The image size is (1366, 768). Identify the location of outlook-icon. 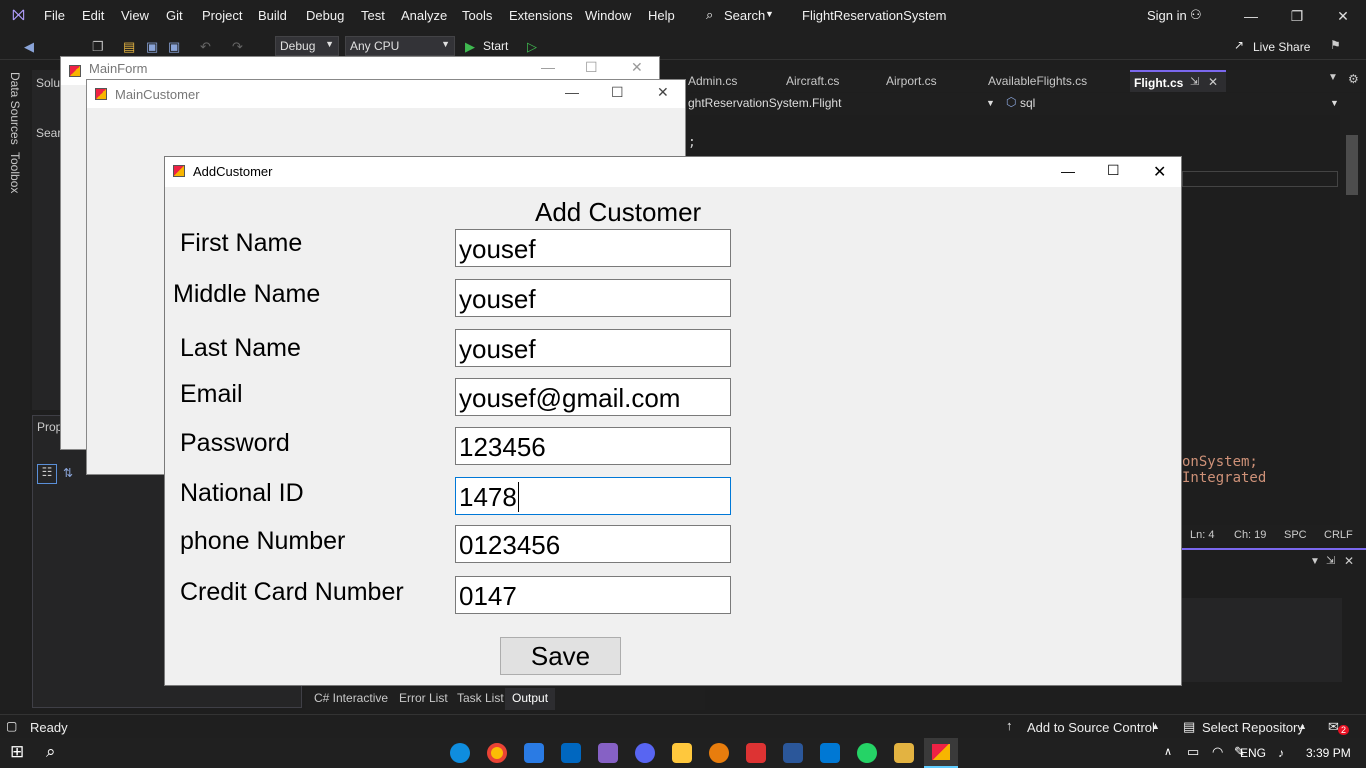
(830, 753).